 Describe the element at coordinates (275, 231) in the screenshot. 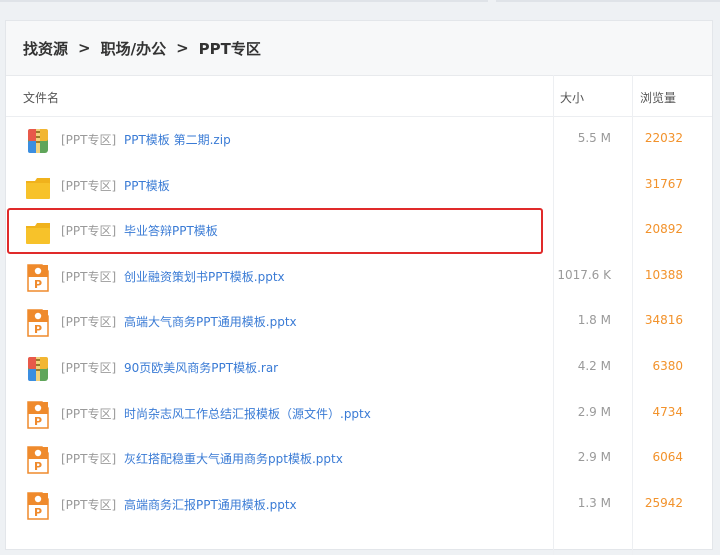

I see `highlight-box` at that location.